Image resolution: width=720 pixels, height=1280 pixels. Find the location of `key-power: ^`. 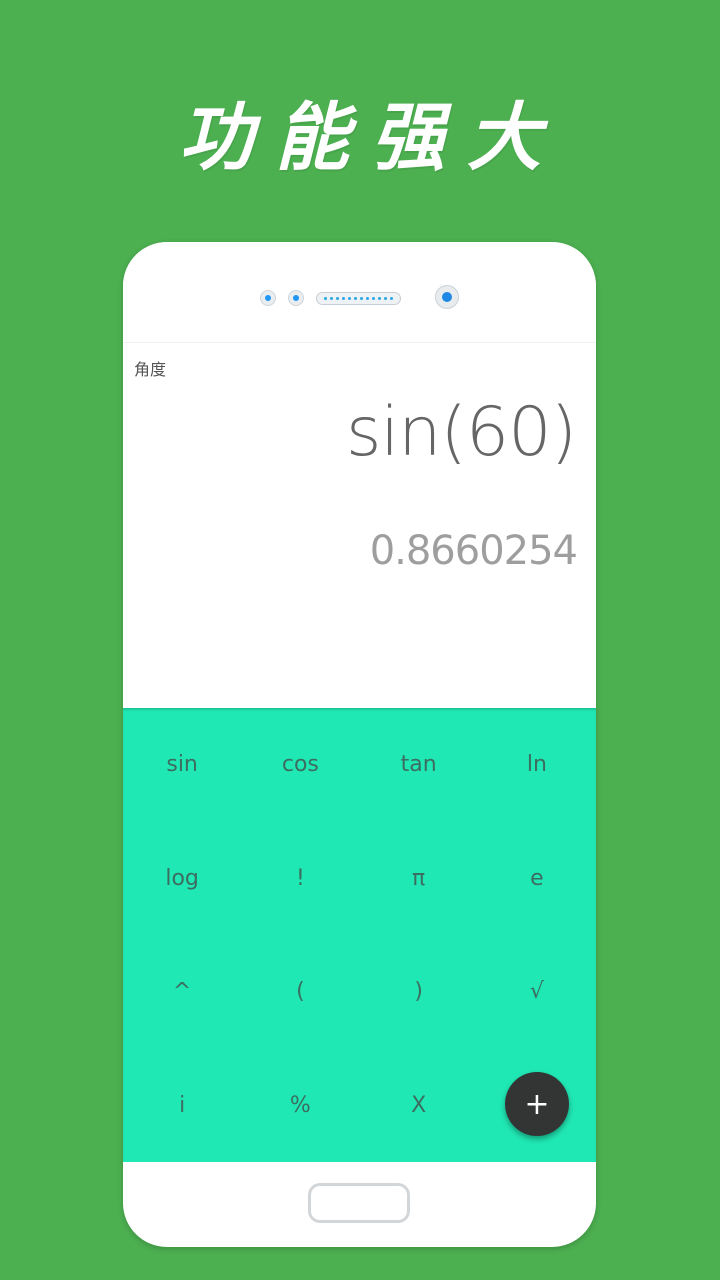

key-power: ^ is located at coordinates (182, 992).